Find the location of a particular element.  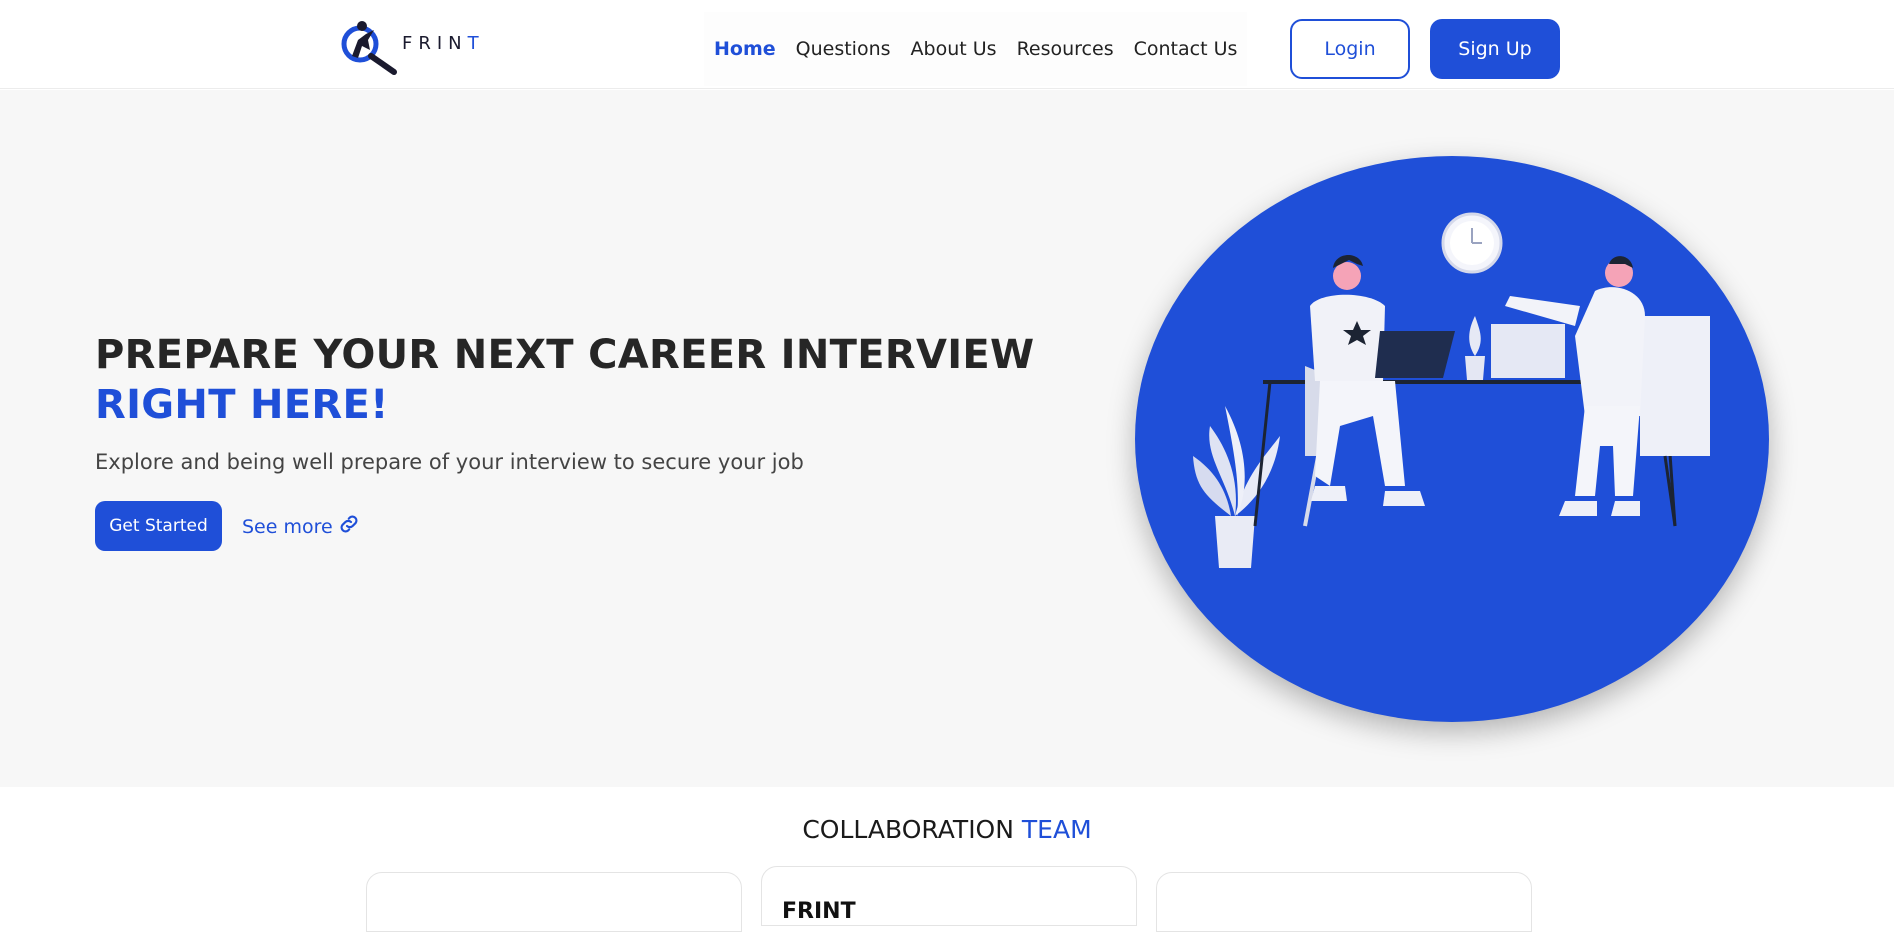

hero-title-line1: PREPARE YOUR NEXT CAREER INTERVIEW is located at coordinates (565, 355).